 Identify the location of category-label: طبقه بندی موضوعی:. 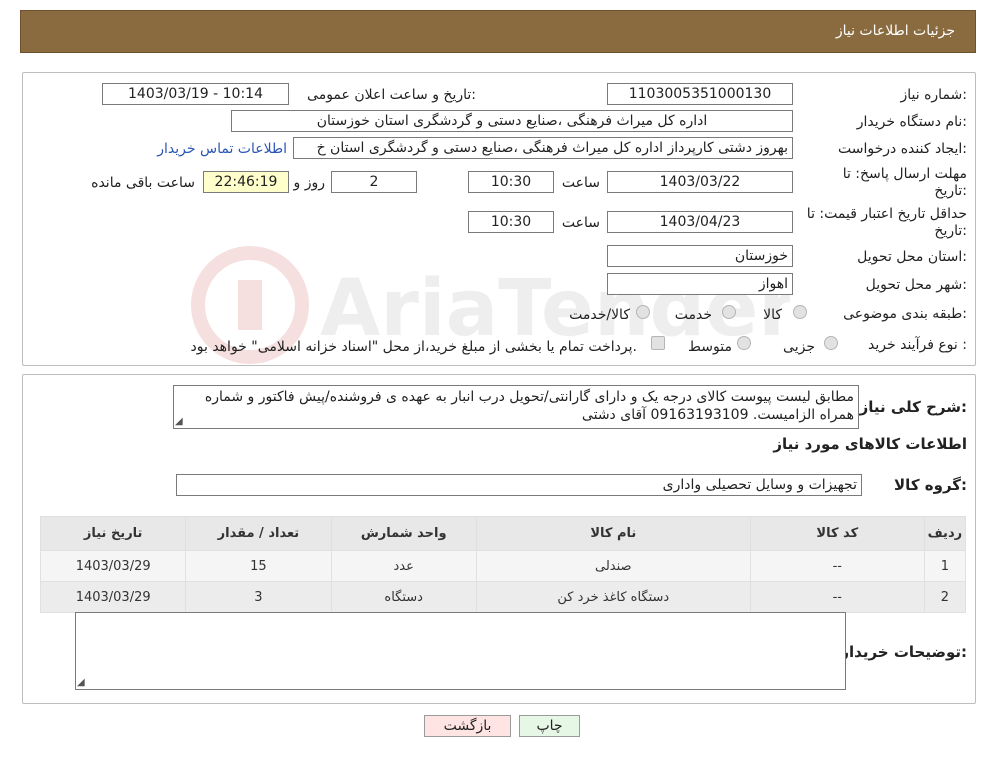
(905, 314).